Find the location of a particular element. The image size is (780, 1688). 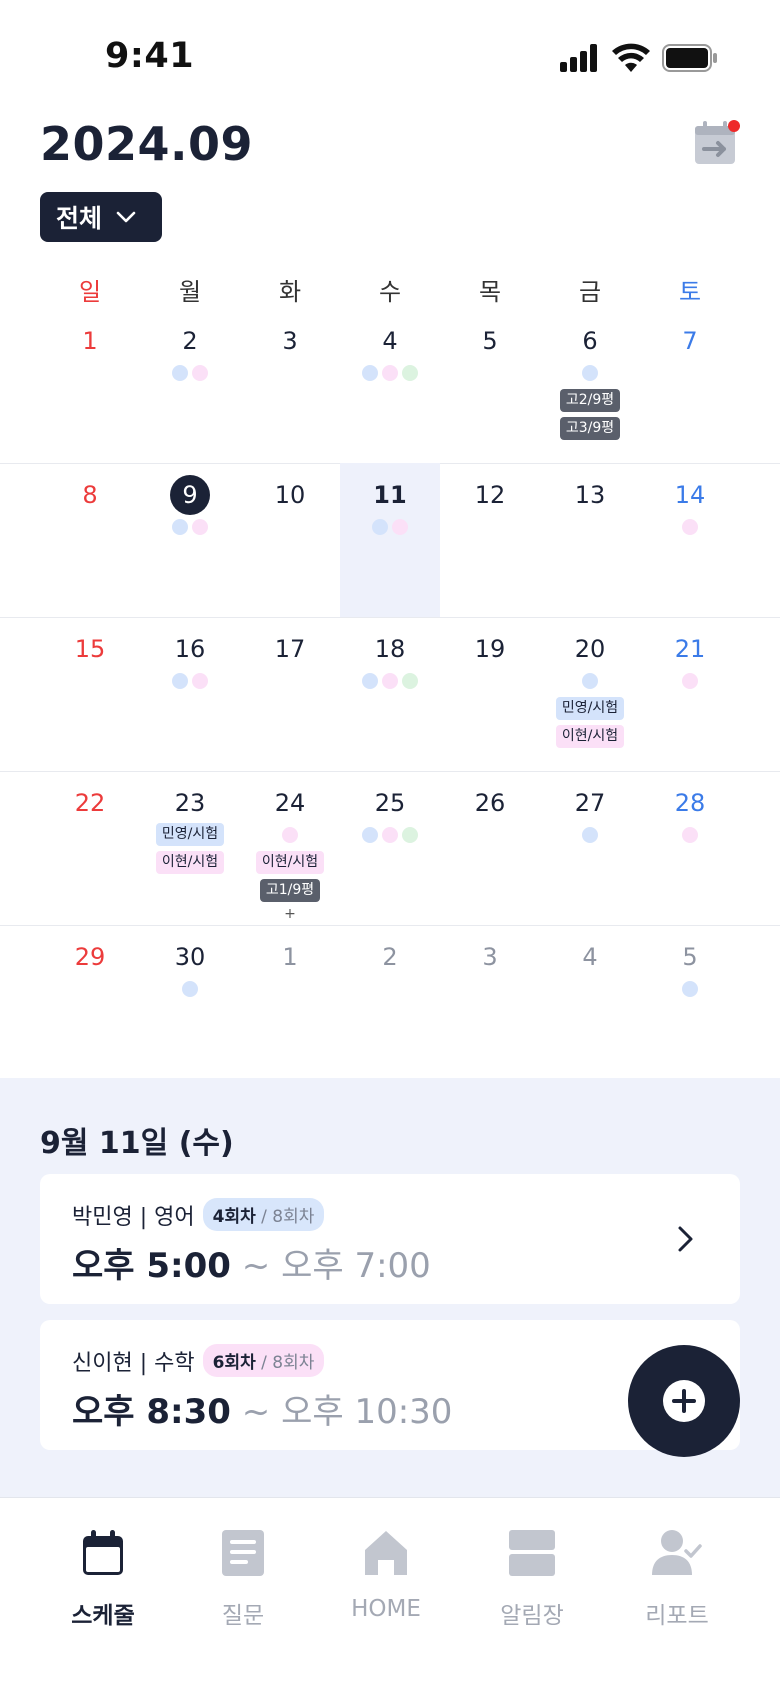

calendar-day: 17 is located at coordinates (290, 694).